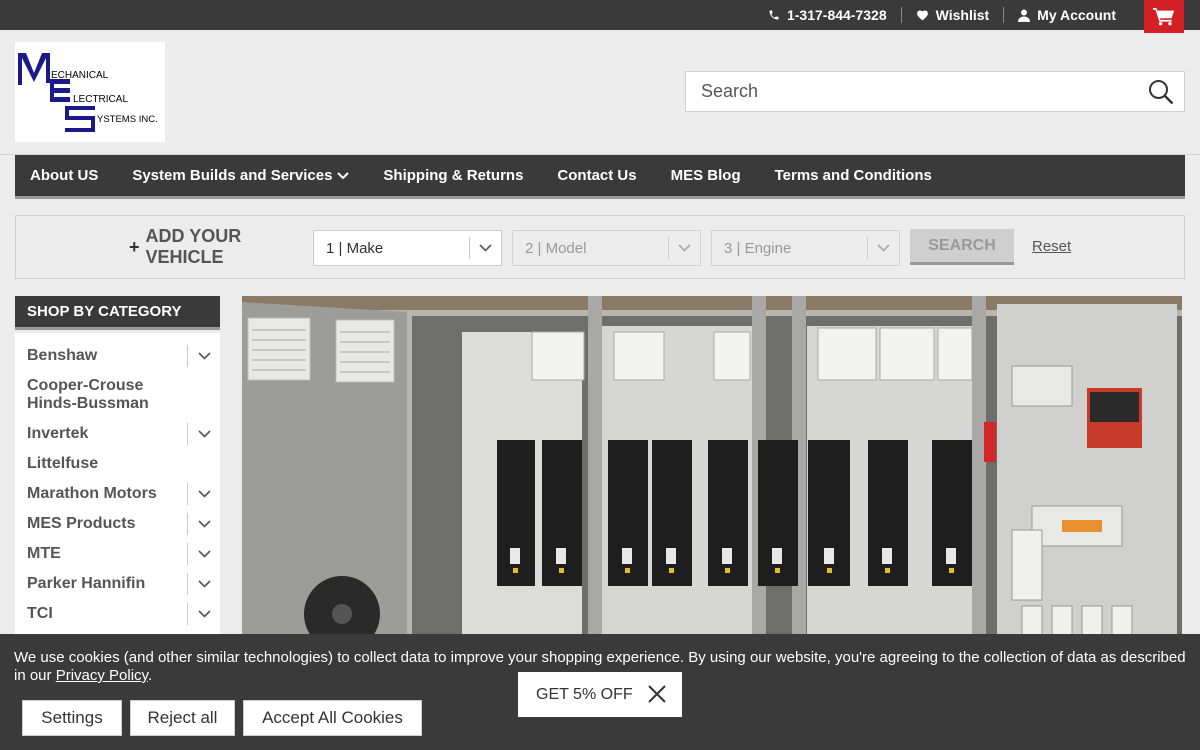 Image resolution: width=1200 pixels, height=750 pixels. I want to click on phone-icon, so click(774, 15).